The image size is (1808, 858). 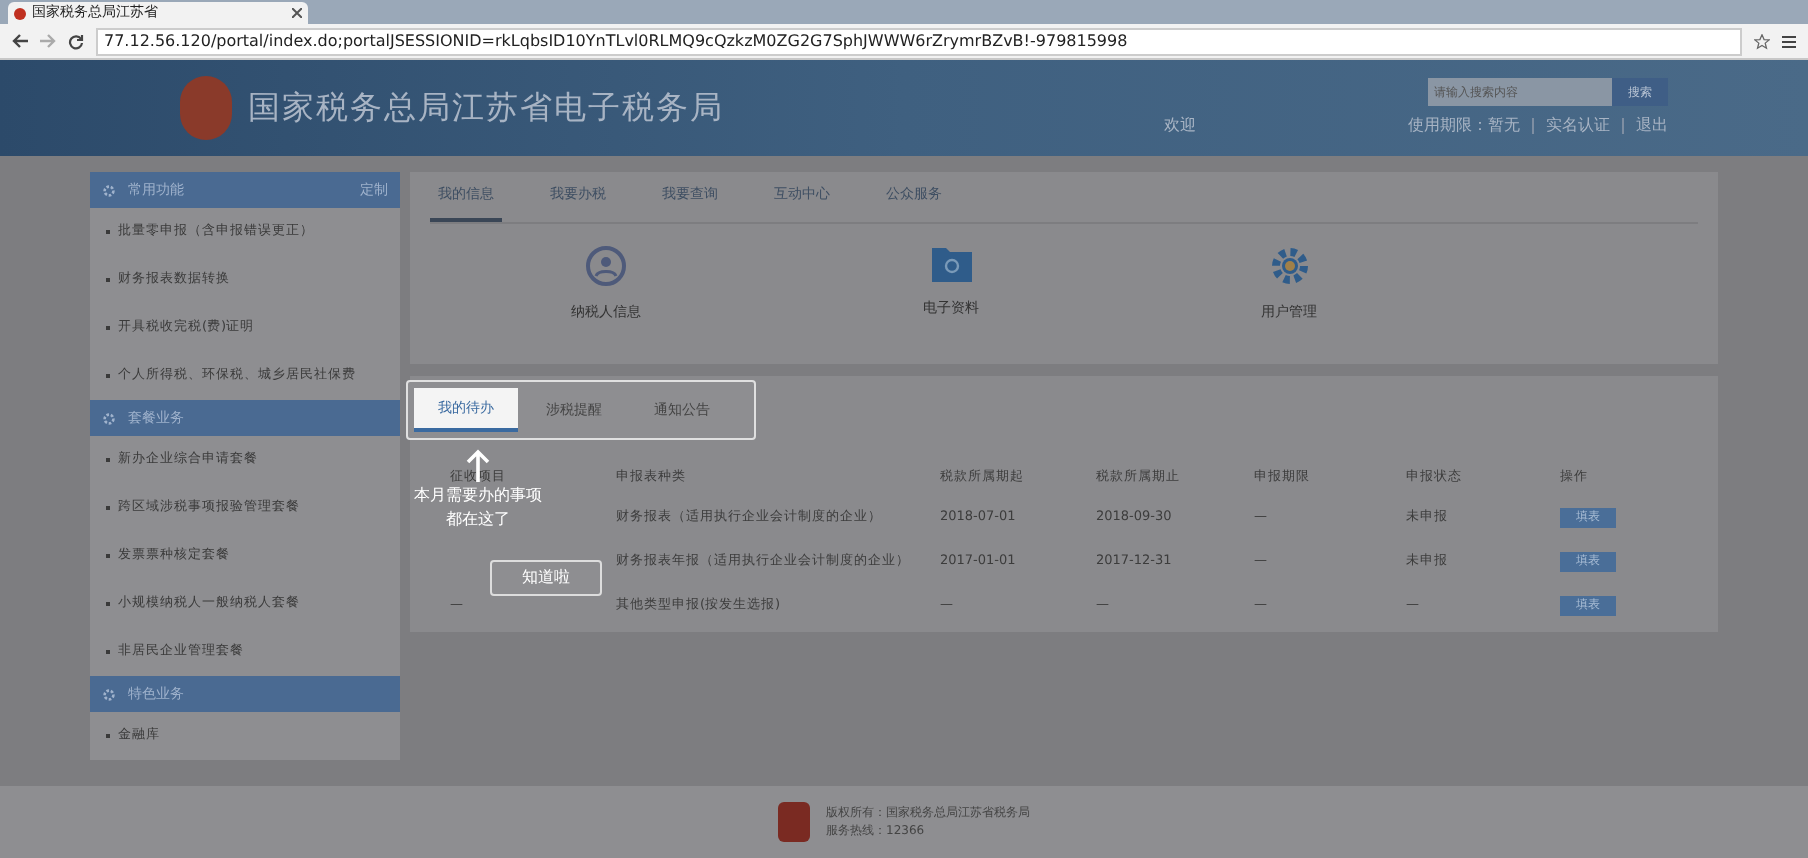 I want to click on header-link: 退出, so click(x=1652, y=126).